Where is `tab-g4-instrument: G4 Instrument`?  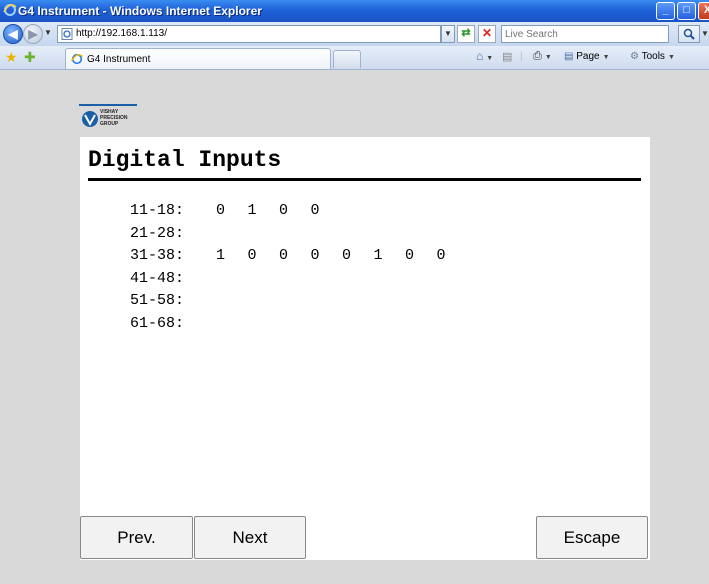 tab-g4-instrument: G4 Instrument is located at coordinates (198, 58).